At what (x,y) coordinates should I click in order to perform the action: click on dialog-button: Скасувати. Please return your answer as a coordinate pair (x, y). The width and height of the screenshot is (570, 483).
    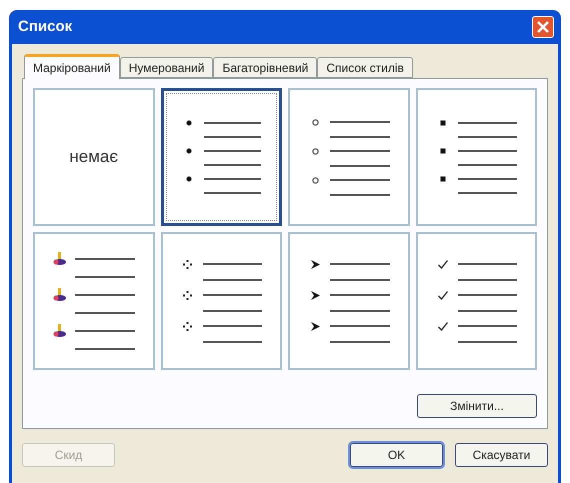
    Looking at the image, I should click on (501, 455).